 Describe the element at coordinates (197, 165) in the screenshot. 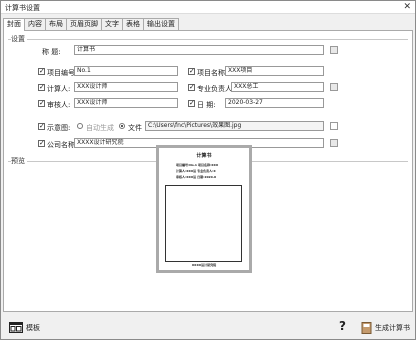

I see `preview-line-1: 项目编号:No.1 项目名称:XXX` at that location.